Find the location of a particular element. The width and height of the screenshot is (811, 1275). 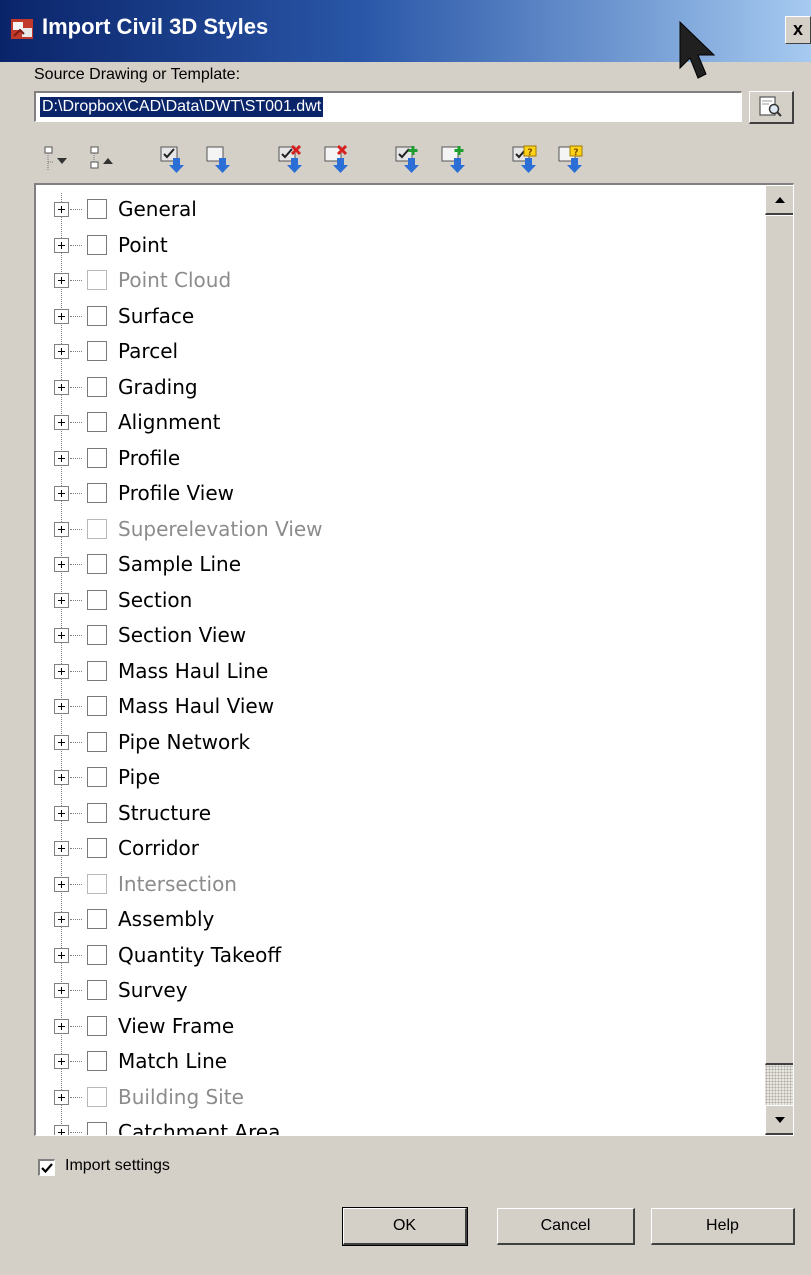

tree-item: Profile View is located at coordinates (401, 494).